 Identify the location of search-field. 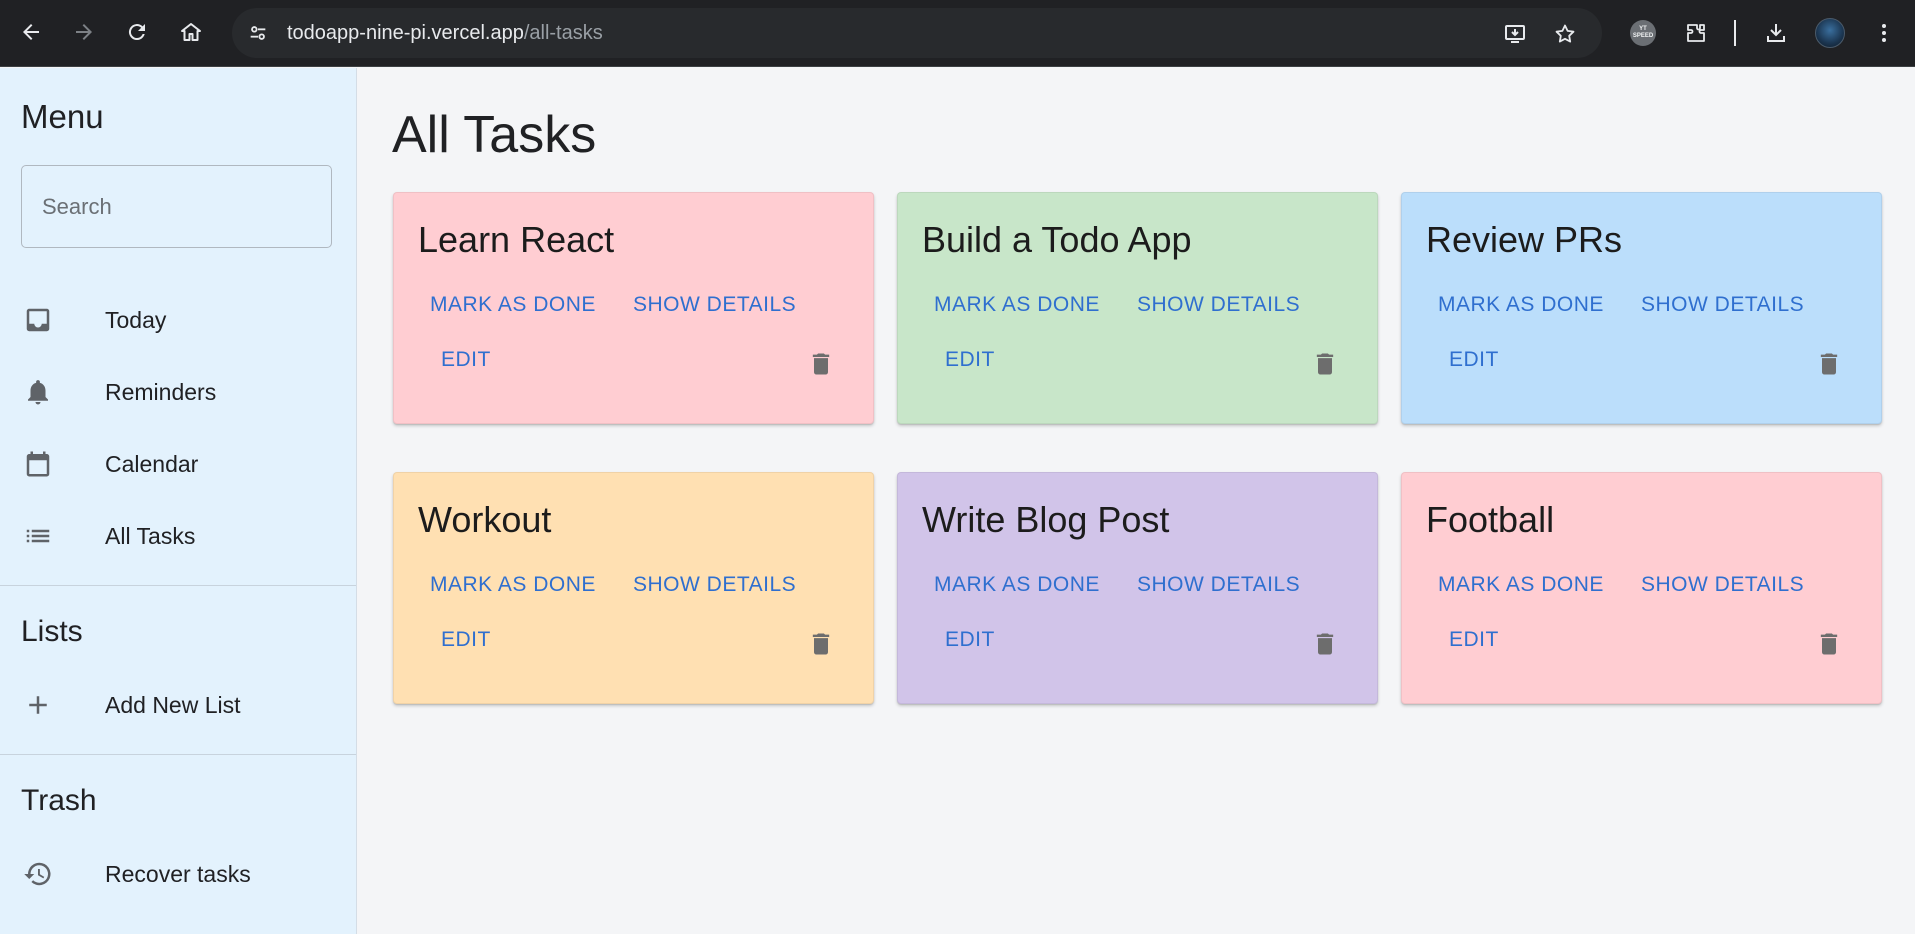
(176, 206).